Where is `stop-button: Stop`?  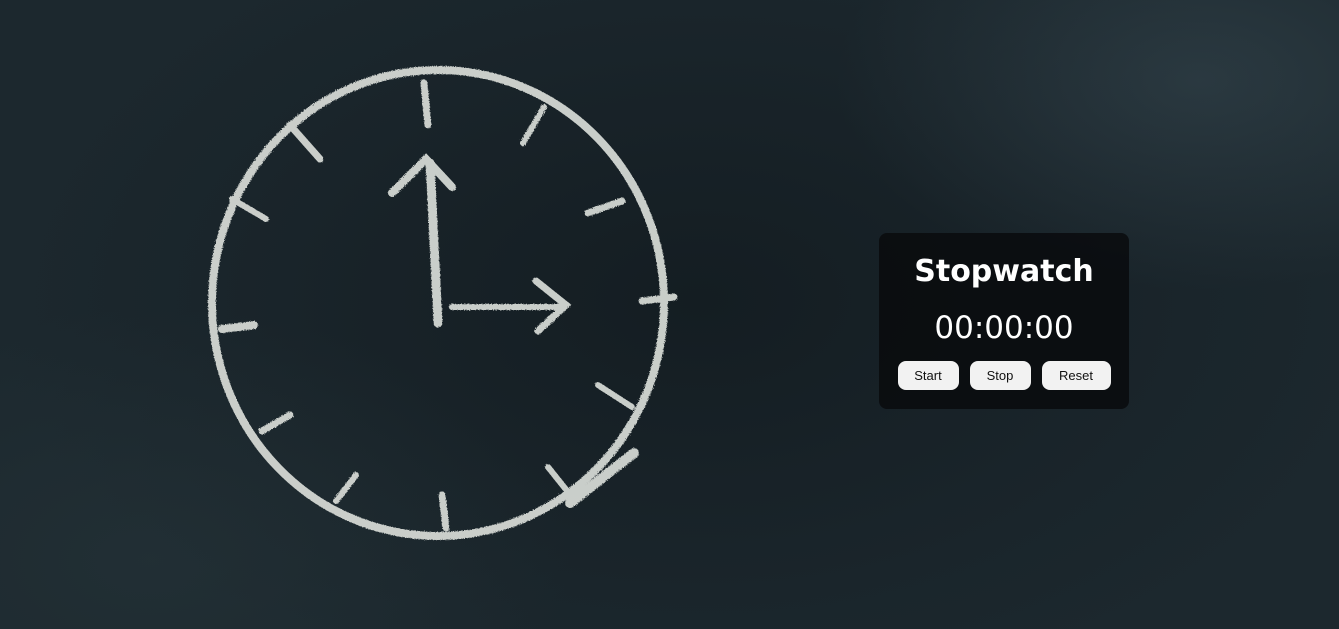 stop-button: Stop is located at coordinates (1000, 375).